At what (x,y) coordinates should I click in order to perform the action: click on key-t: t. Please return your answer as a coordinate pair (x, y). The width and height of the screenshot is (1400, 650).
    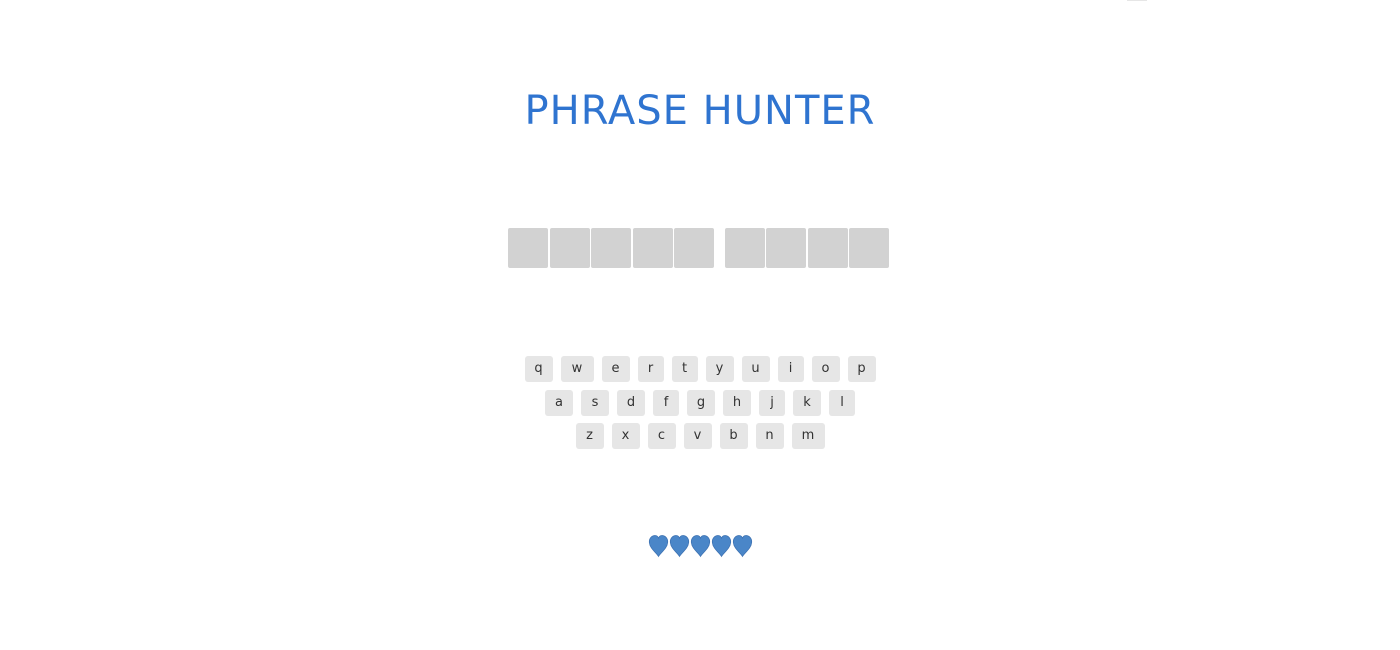
    Looking at the image, I should click on (684, 369).